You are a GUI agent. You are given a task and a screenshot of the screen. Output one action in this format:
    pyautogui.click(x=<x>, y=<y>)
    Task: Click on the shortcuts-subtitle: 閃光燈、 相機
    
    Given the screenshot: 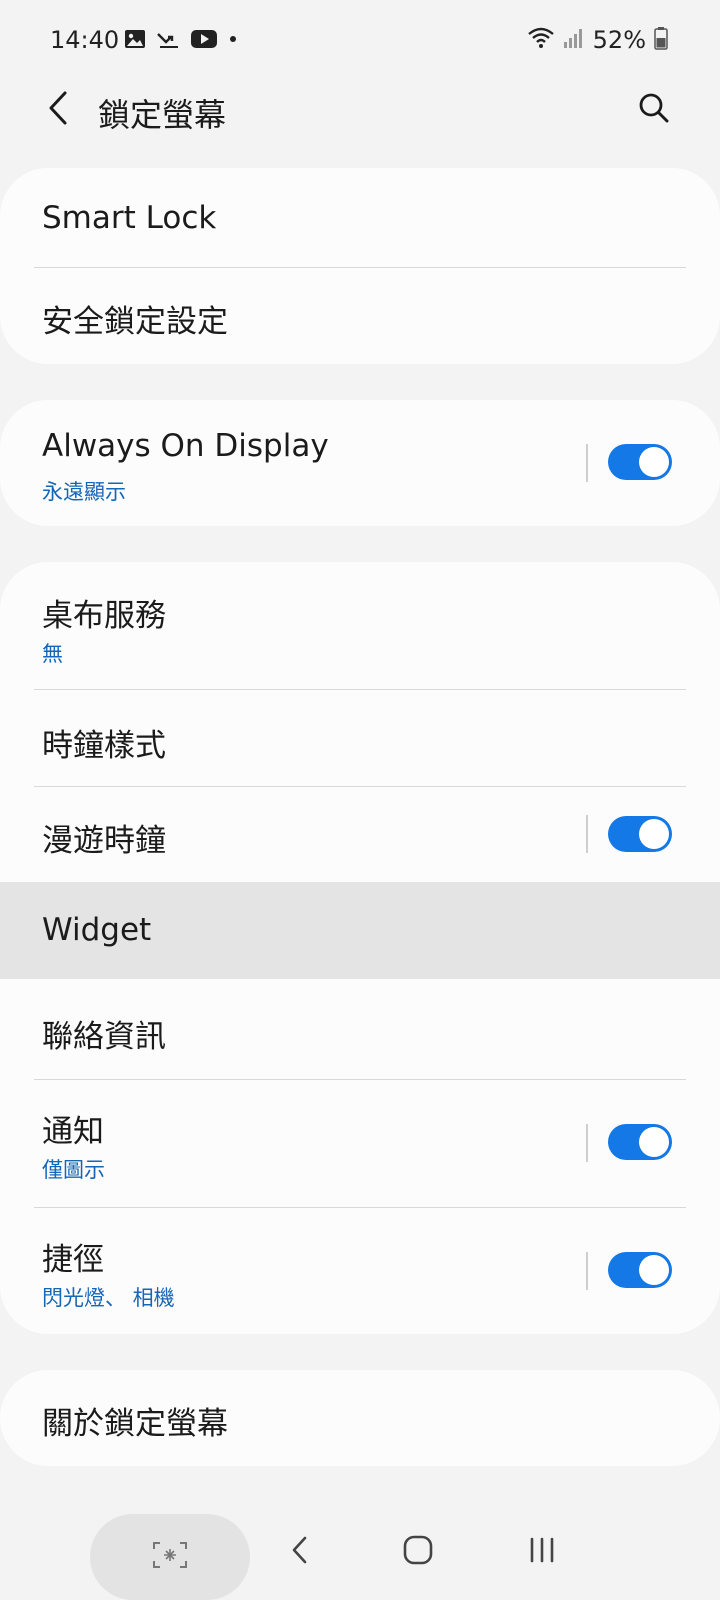 What is the action you would take?
    pyautogui.click(x=108, y=1298)
    